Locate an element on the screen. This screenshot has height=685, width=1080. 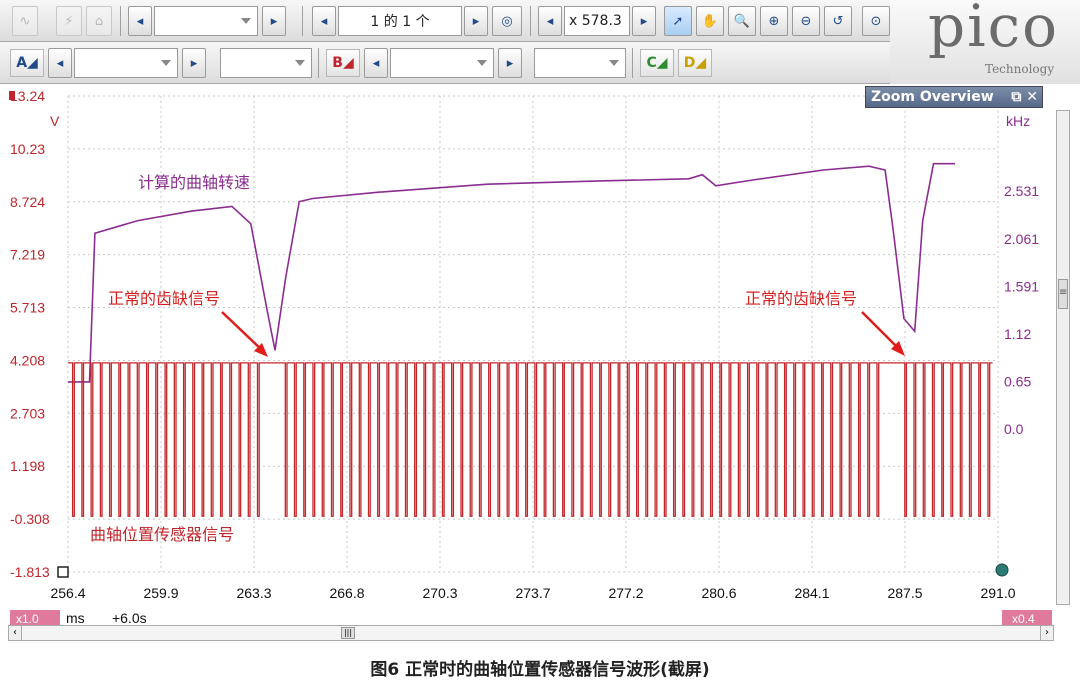
time-tick-label: 270.3 is located at coordinates (439, 593).